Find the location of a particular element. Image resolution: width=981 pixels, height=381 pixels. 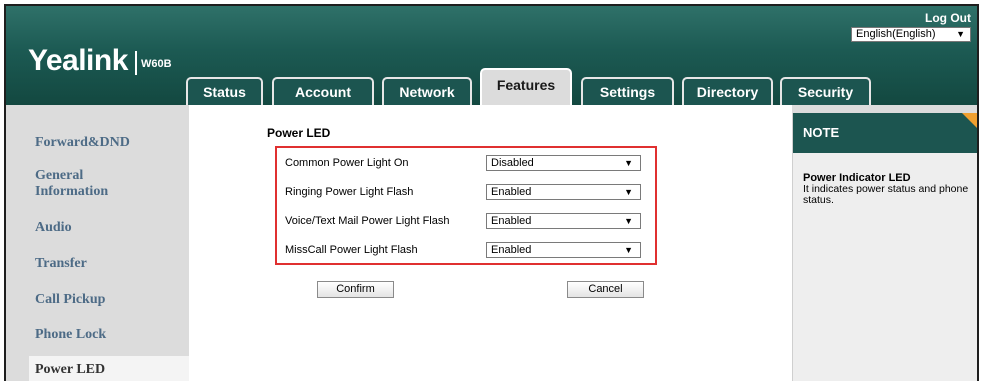

yealink-logo: Yealink is located at coordinates (78, 60).